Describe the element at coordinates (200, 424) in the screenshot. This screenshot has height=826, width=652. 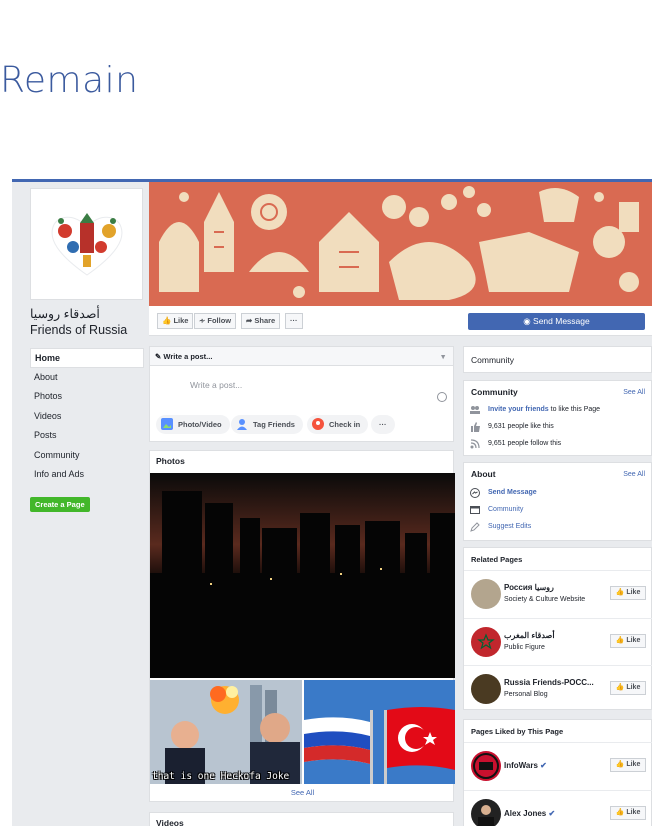
I see `photo-video-label: Photo/Video` at that location.